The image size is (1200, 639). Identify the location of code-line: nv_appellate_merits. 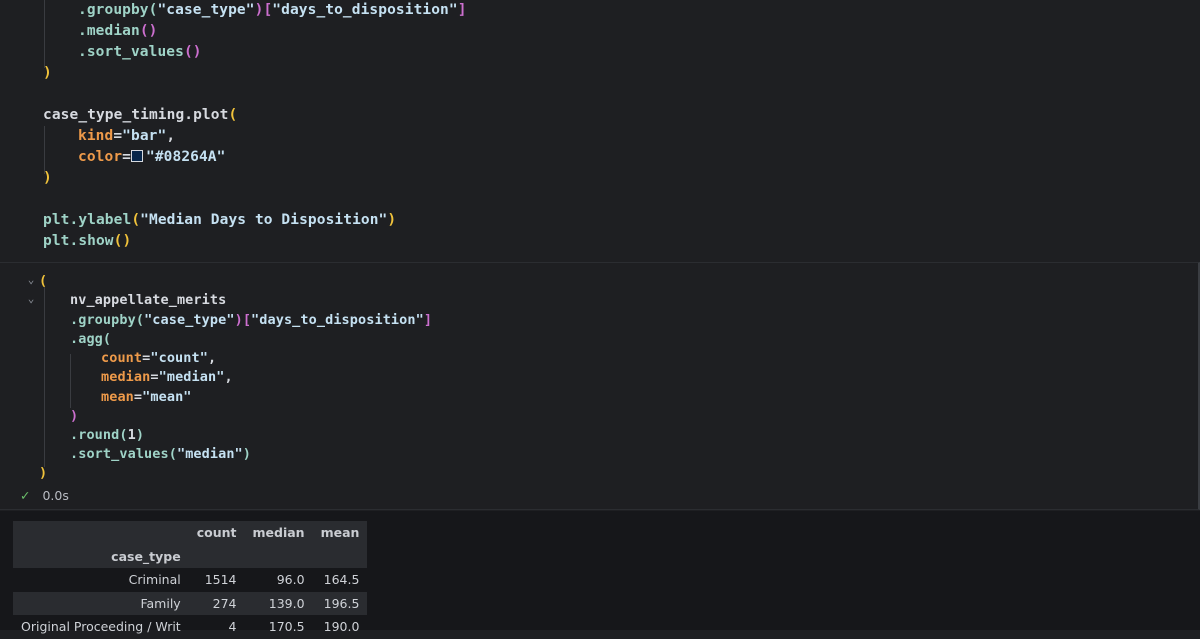
(148, 300).